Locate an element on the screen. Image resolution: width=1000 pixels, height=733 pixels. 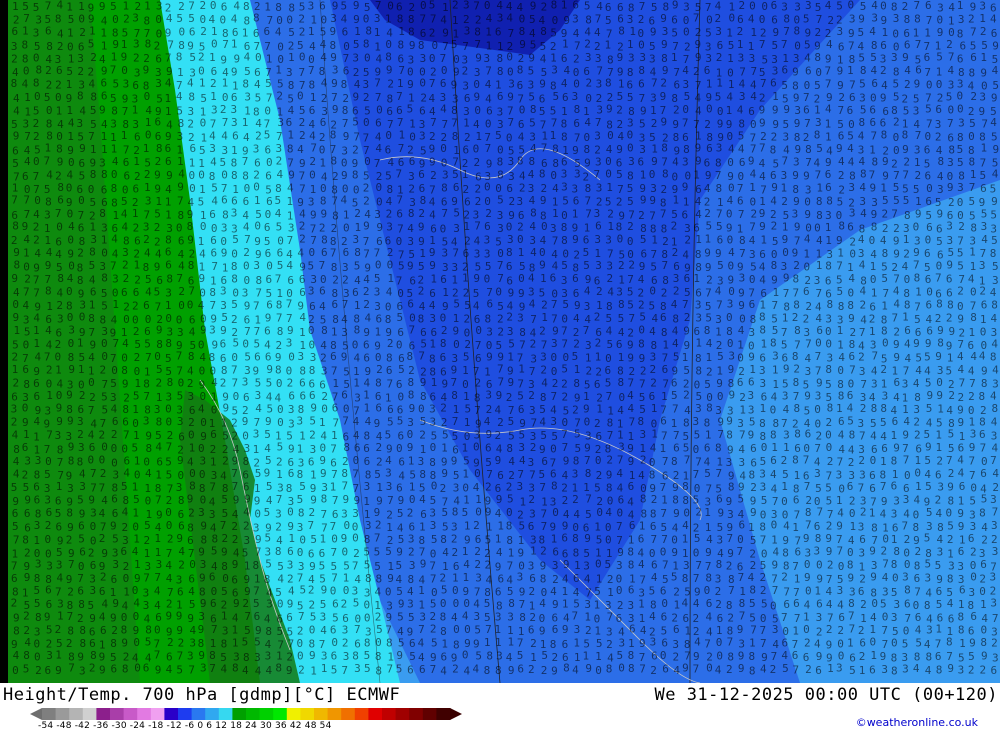
credit-link: ©weatheronline.co.uk is located at coordinates (917, 722).